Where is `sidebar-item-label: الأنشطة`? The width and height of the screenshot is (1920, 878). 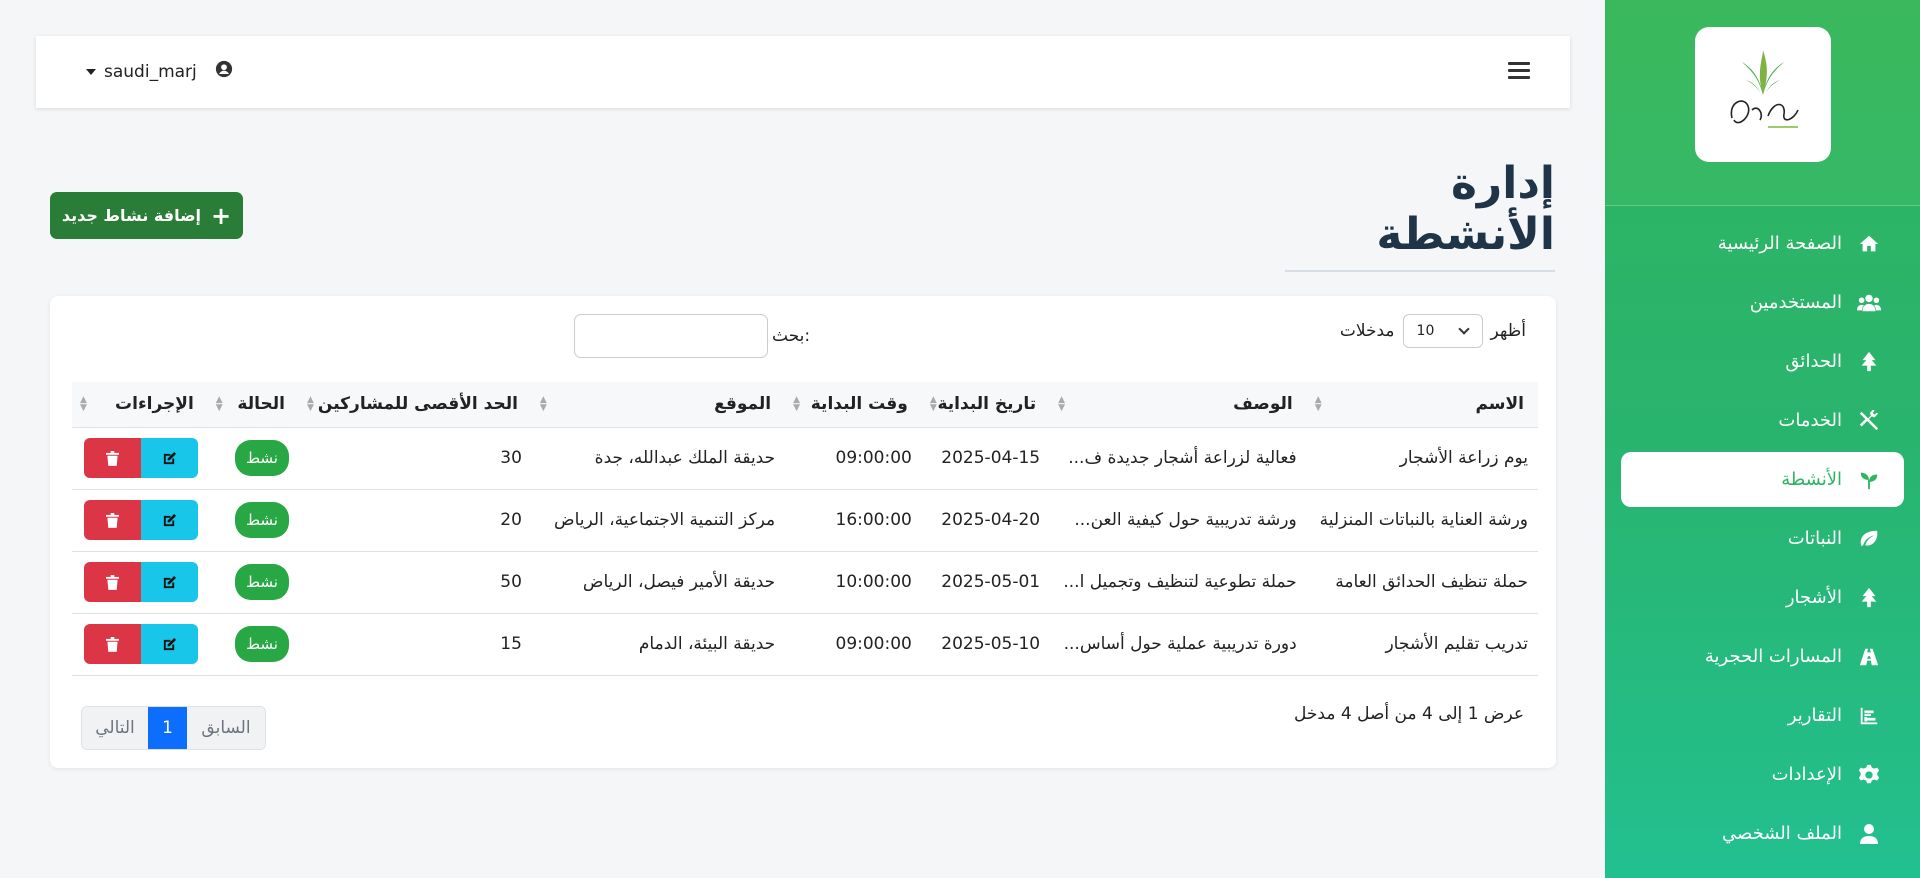 sidebar-item-label: الأنشطة is located at coordinates (1811, 479).